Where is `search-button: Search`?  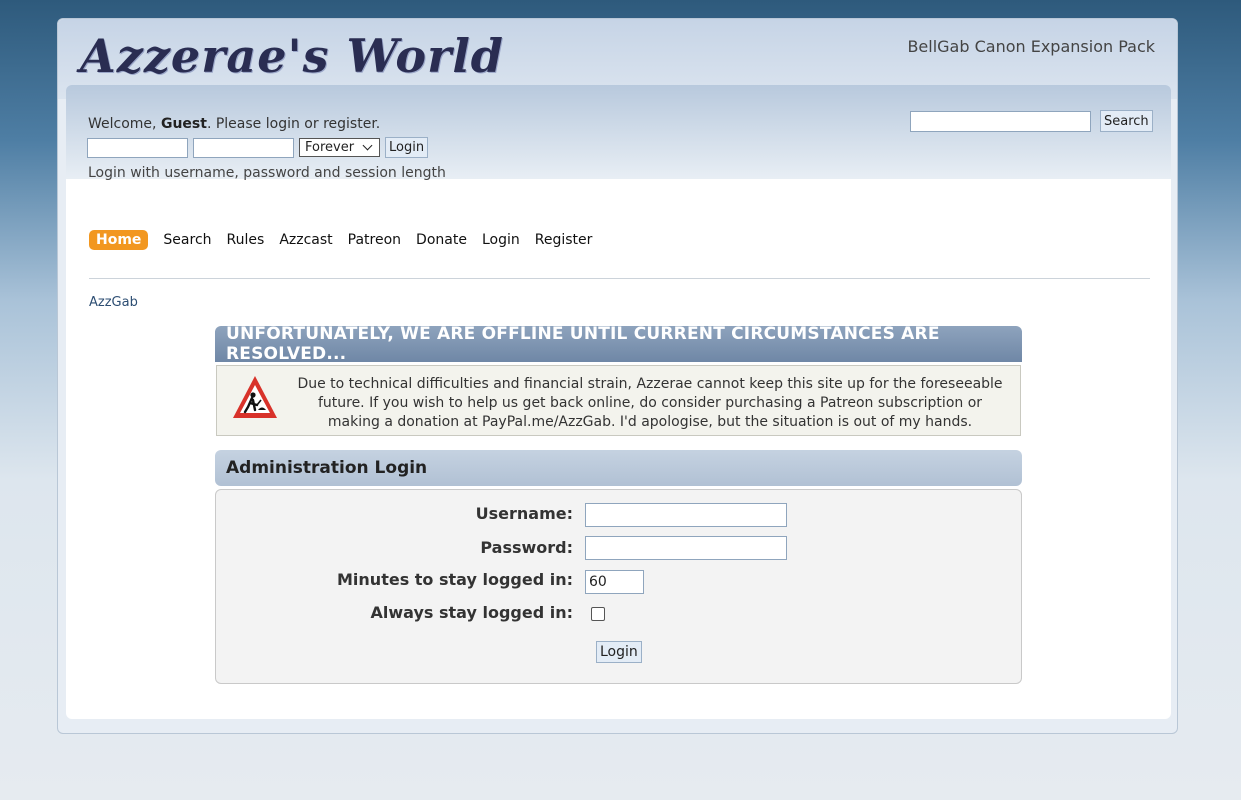
search-button: Search is located at coordinates (1126, 121).